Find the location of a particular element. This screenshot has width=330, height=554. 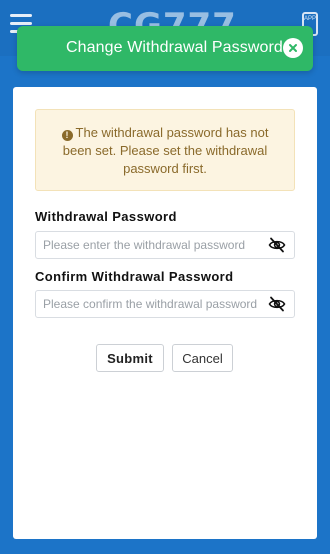

confirm-password-label: Confirm Withdrawal Password is located at coordinates (134, 276).